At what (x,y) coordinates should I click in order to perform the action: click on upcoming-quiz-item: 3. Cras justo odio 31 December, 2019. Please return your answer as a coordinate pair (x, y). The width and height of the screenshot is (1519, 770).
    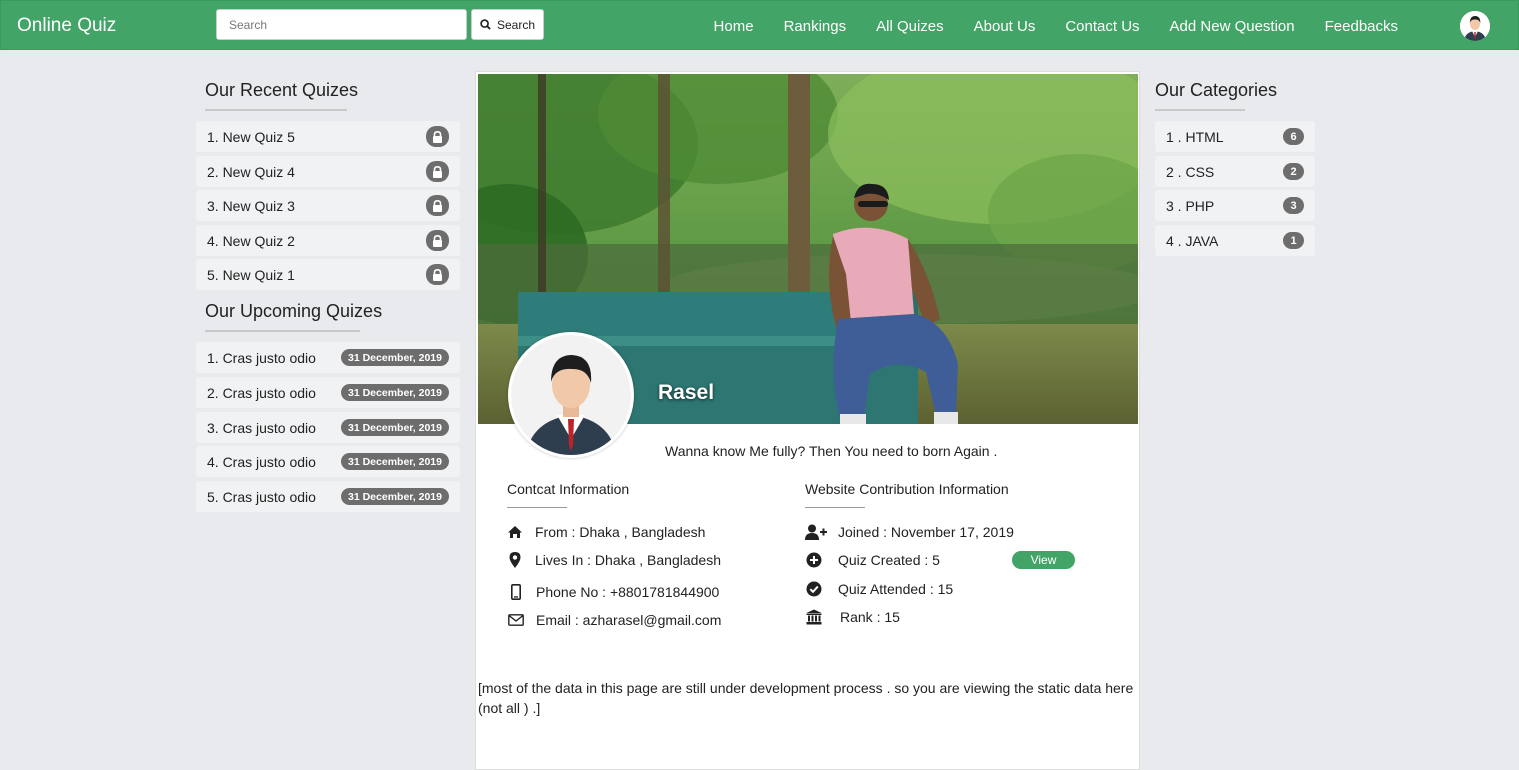
    Looking at the image, I should click on (328, 427).